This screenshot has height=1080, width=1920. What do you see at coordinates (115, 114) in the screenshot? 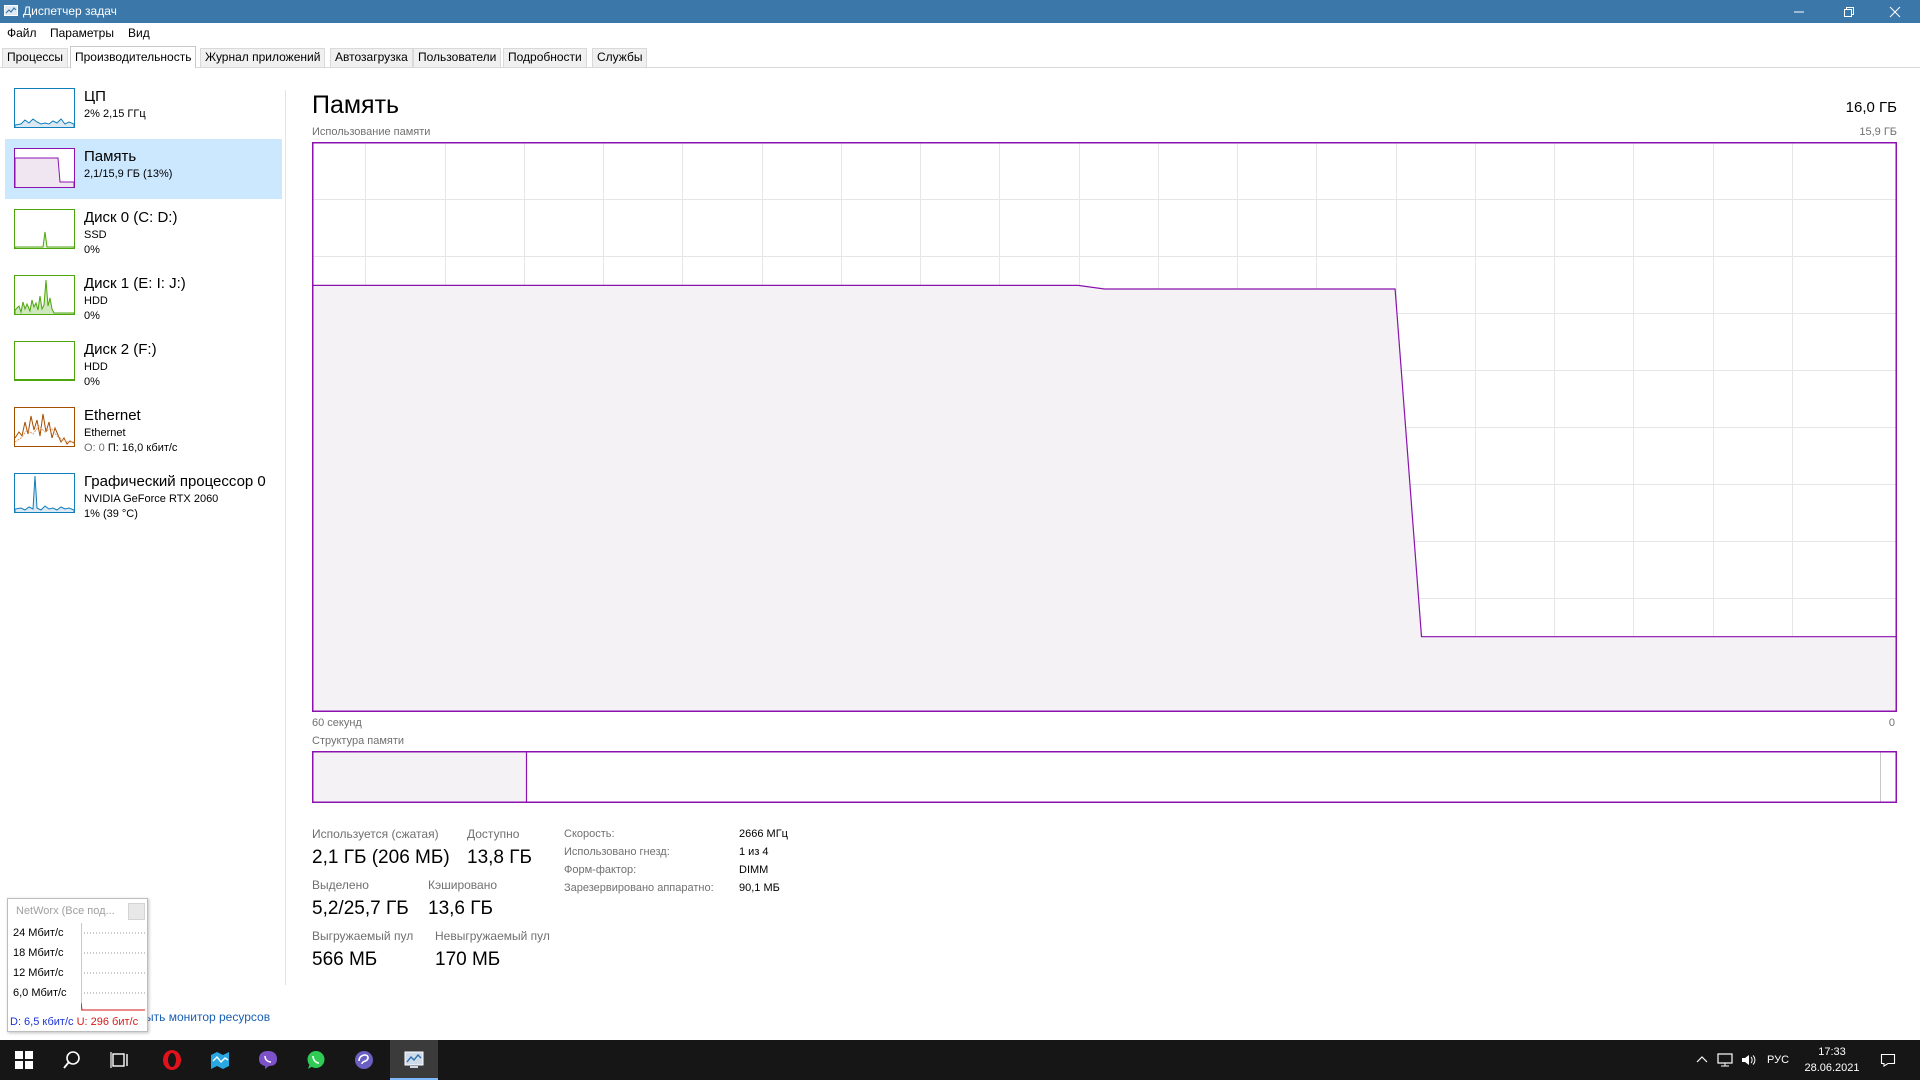
I see `sidebar-item-detail: 2% 2,15 ГГц` at bounding box center [115, 114].